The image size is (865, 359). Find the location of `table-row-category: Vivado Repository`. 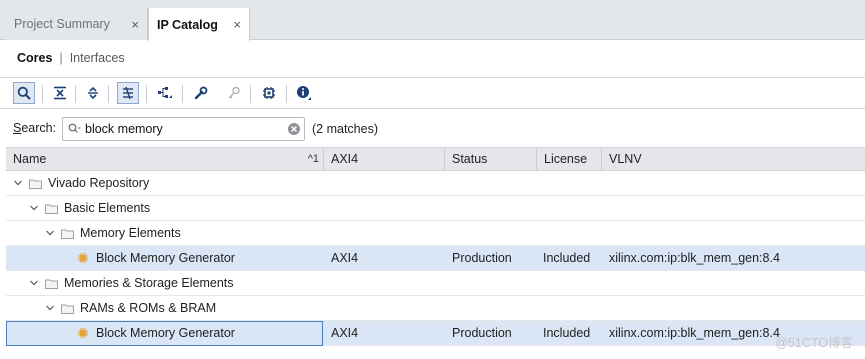

table-row-category: Vivado Repository is located at coordinates (435, 183).